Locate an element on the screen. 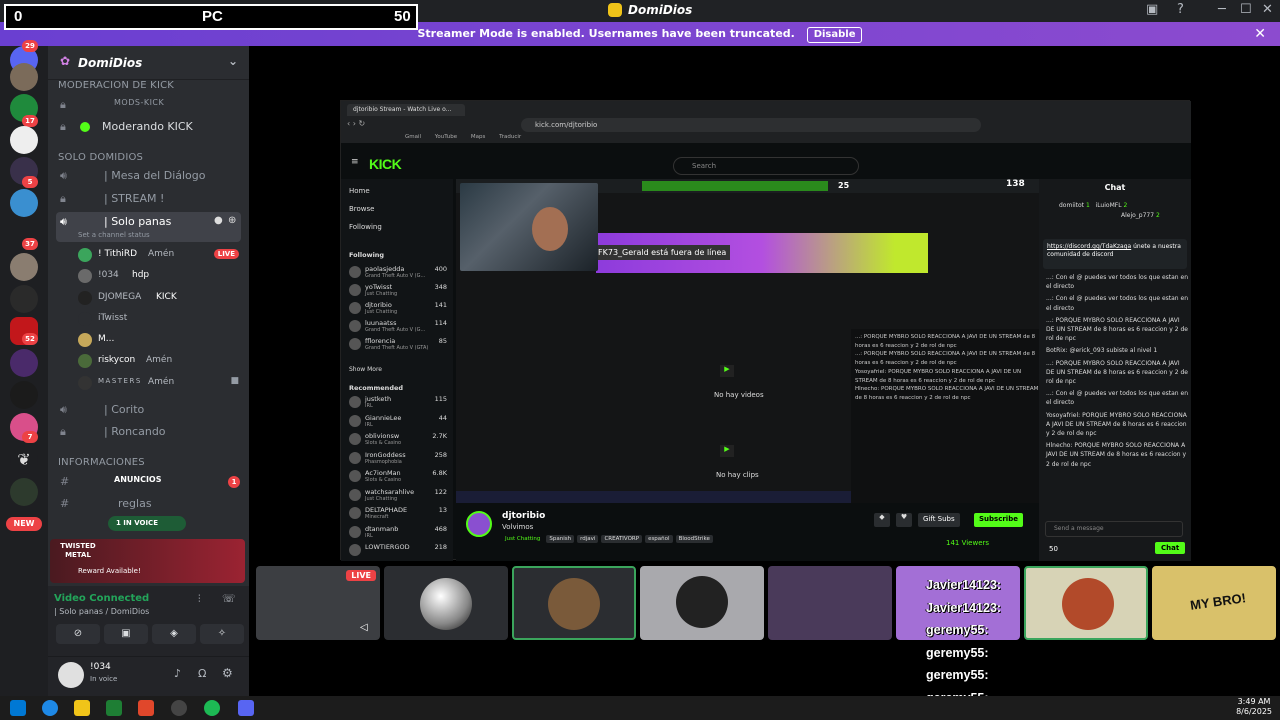  twisted-metal-promo: TWISTED METAL Reward Available! is located at coordinates (147, 561).